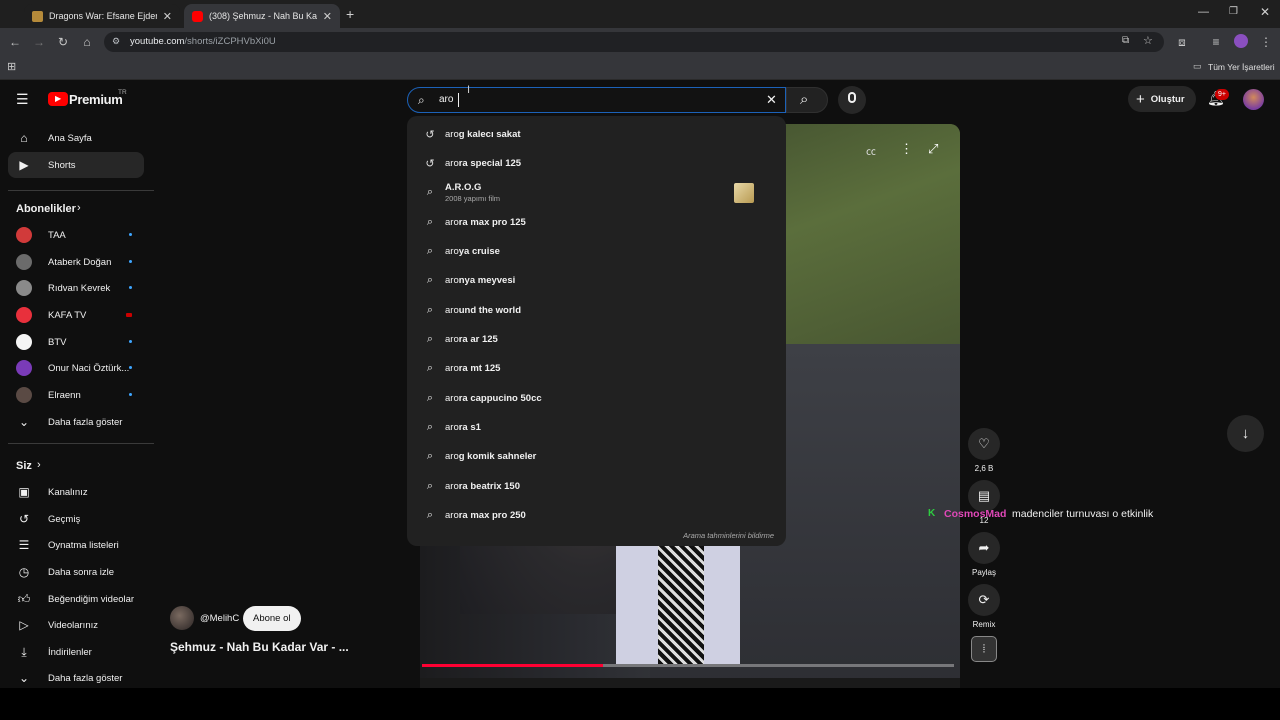  Describe the element at coordinates (871, 150) in the screenshot. I see `captions-icon: ㏄` at that location.